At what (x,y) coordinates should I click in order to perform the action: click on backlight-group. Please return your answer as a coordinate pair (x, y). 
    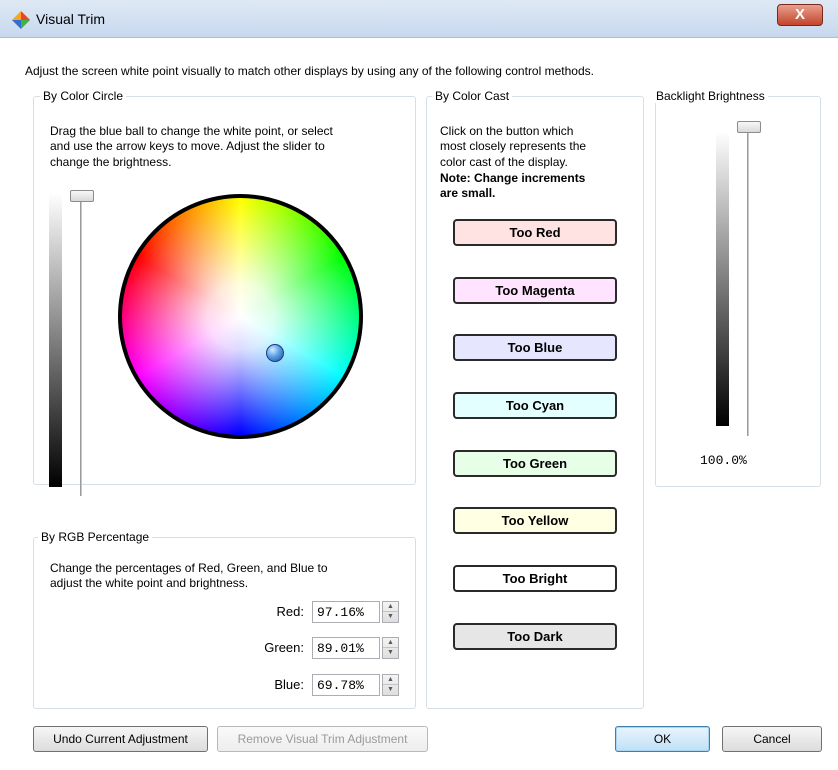
    Looking at the image, I should click on (738, 291).